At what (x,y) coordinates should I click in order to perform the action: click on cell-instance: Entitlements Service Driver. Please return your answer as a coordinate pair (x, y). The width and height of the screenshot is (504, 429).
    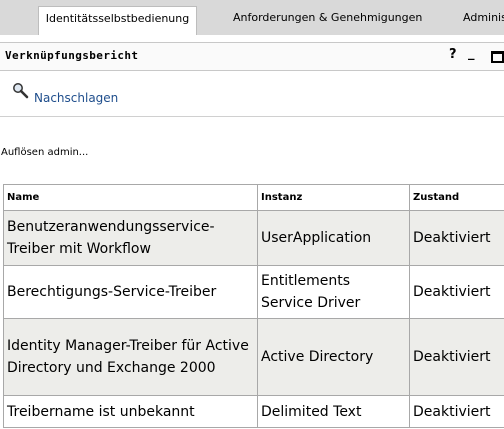
    Looking at the image, I should click on (333, 292).